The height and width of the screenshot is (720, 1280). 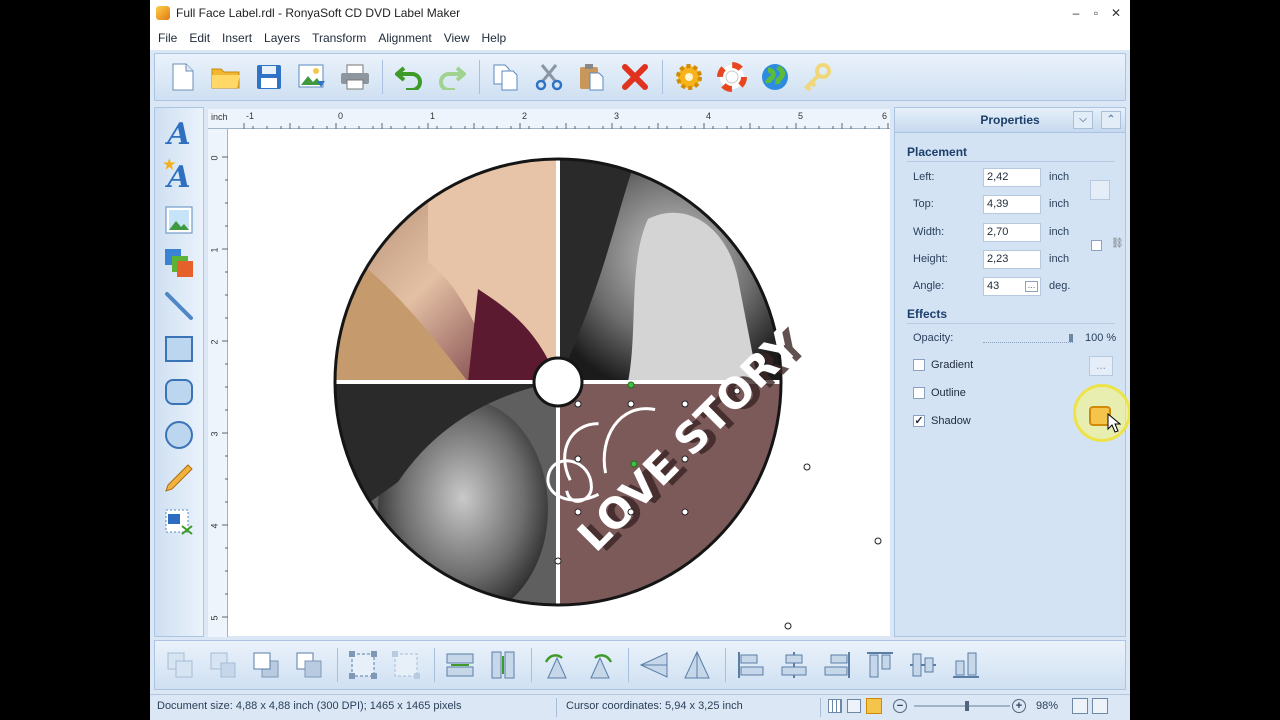 What do you see at coordinates (962, 706) in the screenshot?
I see `zoom-slider` at bounding box center [962, 706].